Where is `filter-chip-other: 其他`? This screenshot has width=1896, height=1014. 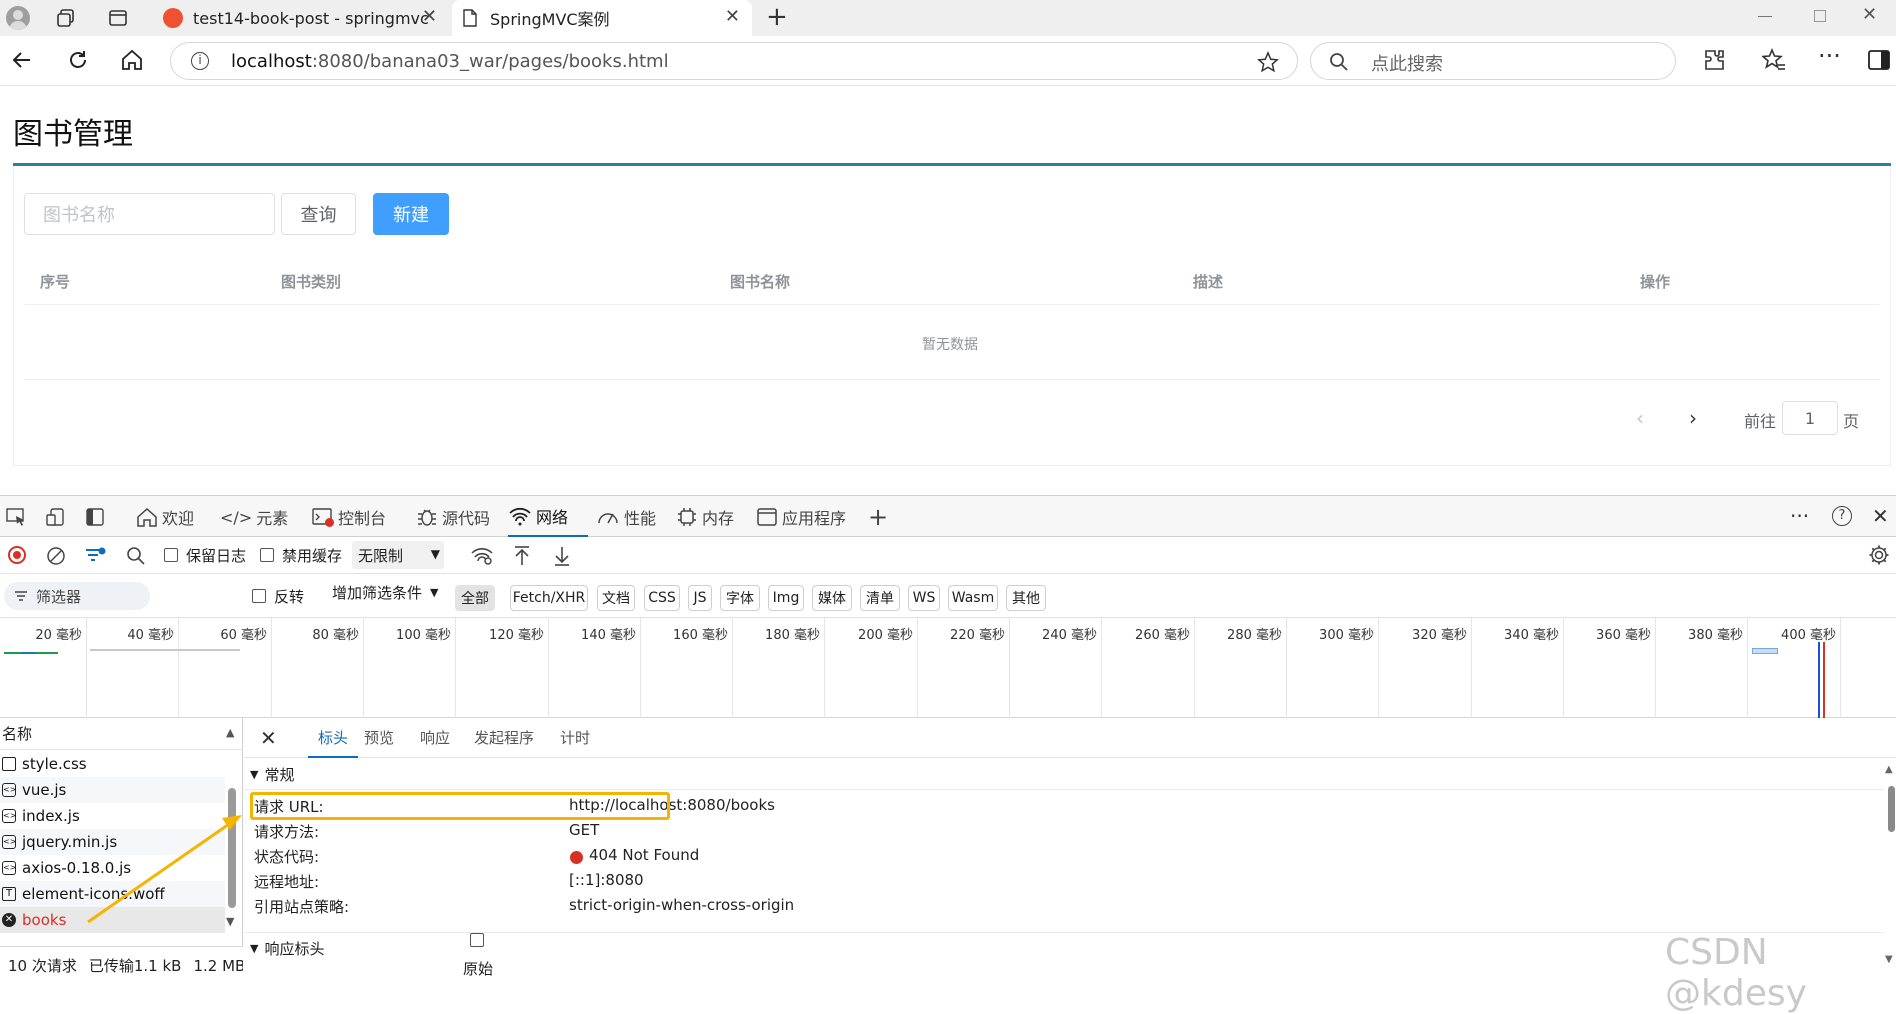 filter-chip-other: 其他 is located at coordinates (1026, 598).